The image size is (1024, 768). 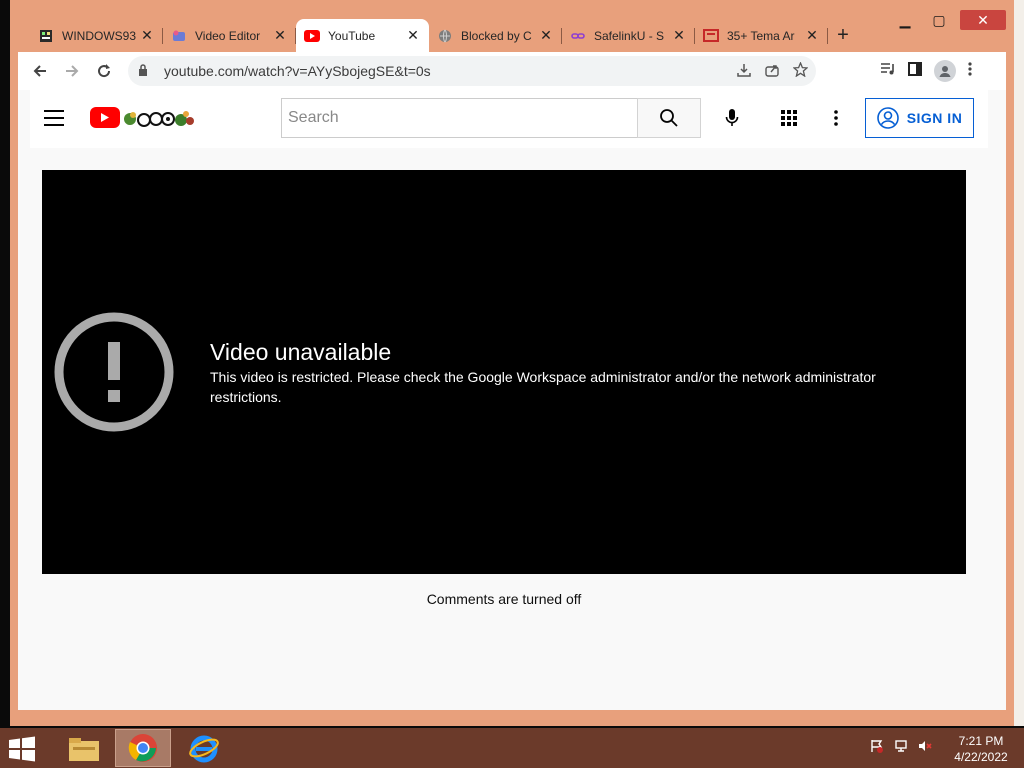 I want to click on tab-youtube: YouTube ✕, so click(x=362, y=35).